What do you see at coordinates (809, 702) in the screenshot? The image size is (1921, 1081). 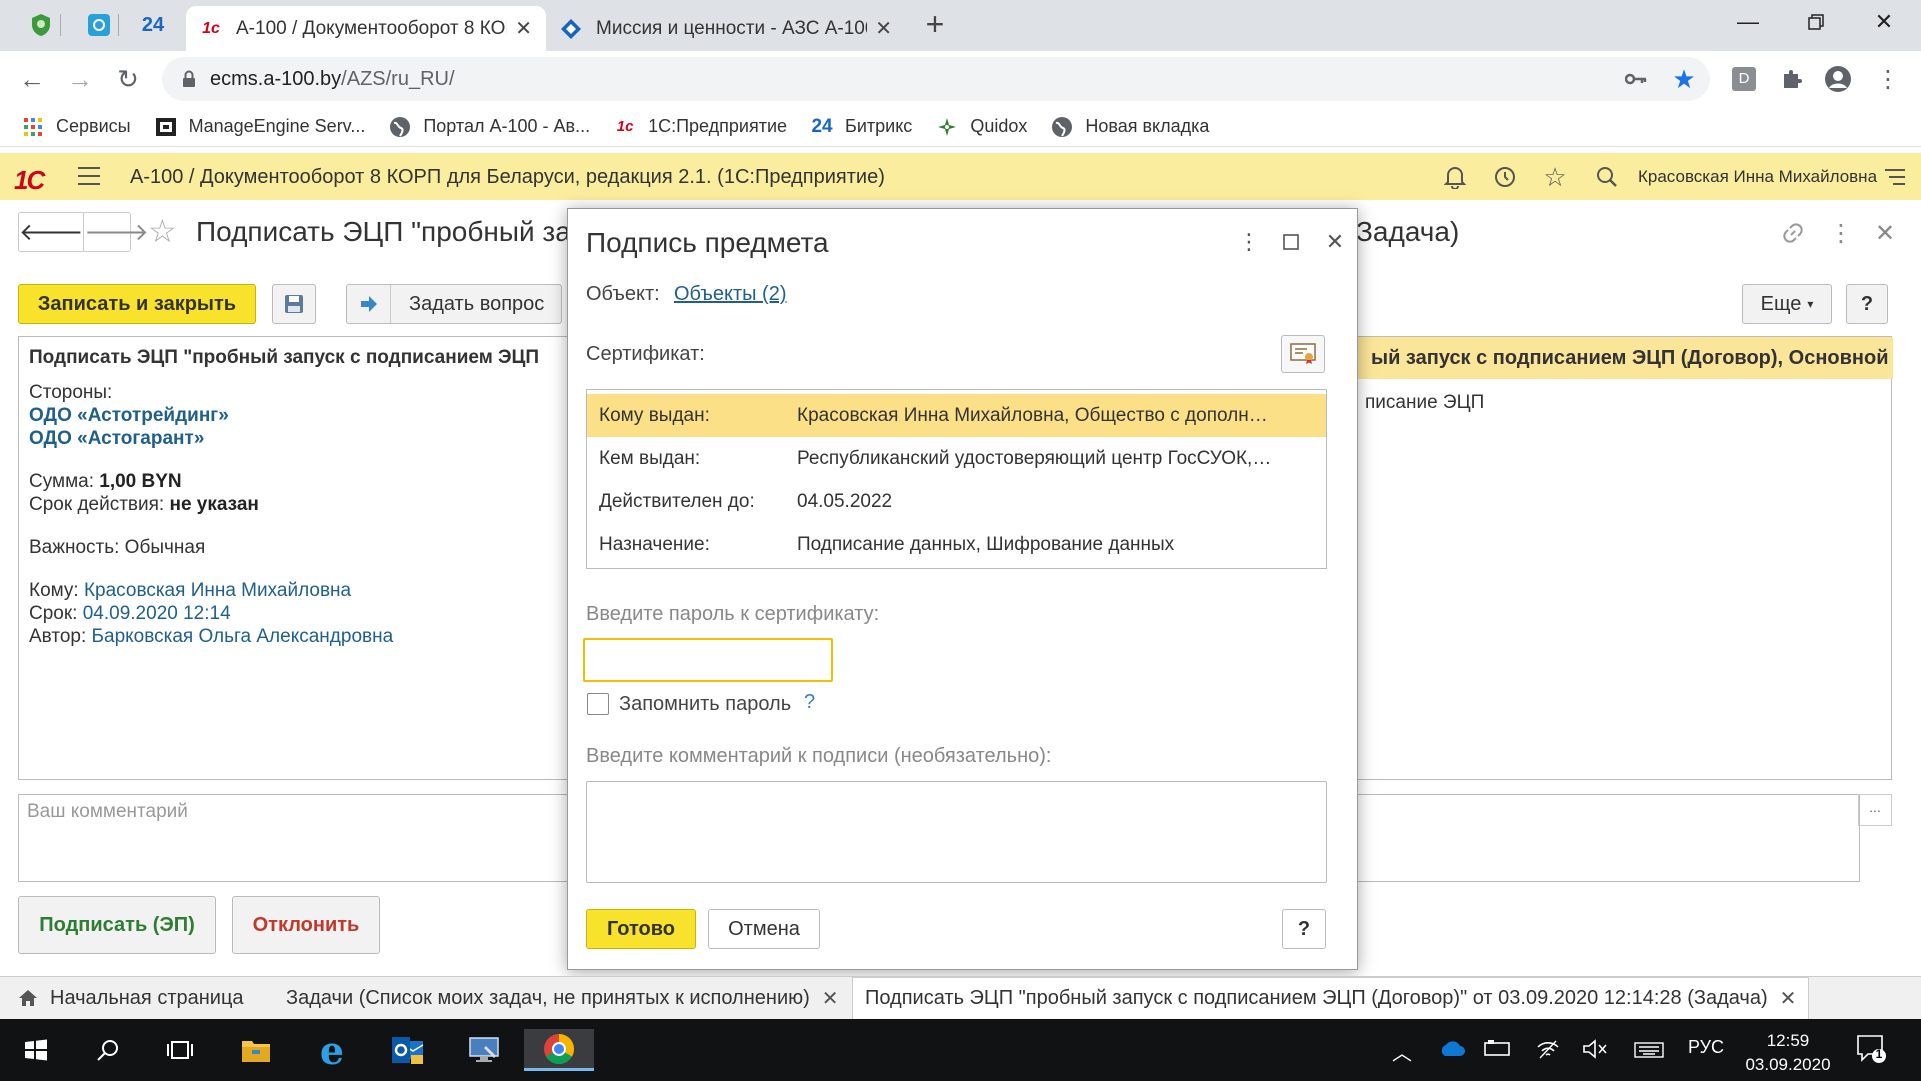 I see `remember-help-link: ?` at bounding box center [809, 702].